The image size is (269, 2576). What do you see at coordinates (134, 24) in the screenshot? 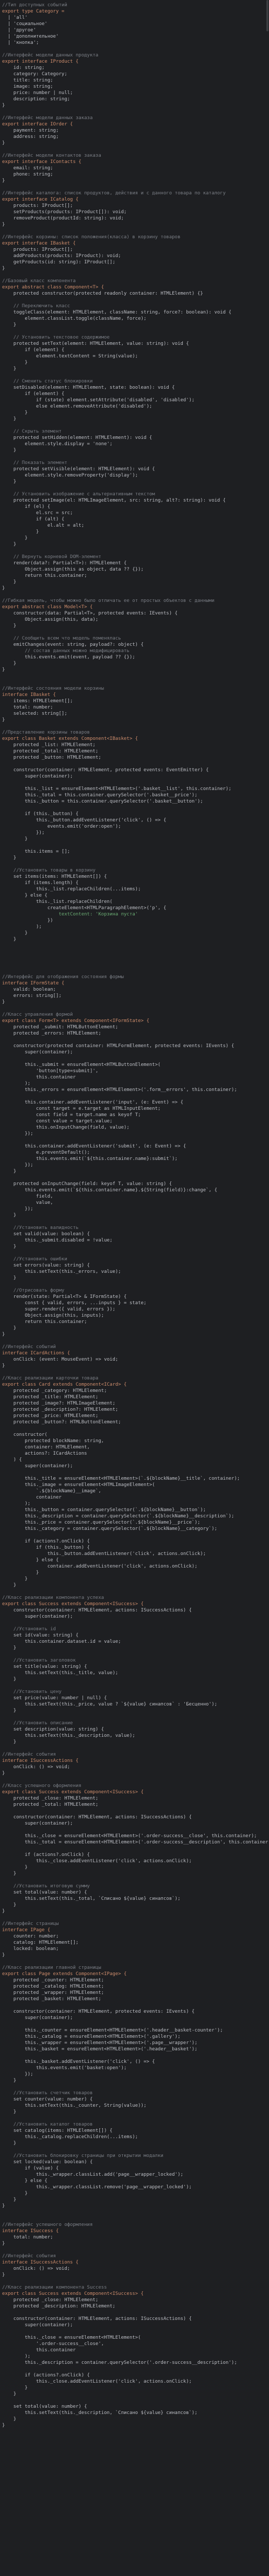
I see `code-line: | 'социальное'` at bounding box center [134, 24].